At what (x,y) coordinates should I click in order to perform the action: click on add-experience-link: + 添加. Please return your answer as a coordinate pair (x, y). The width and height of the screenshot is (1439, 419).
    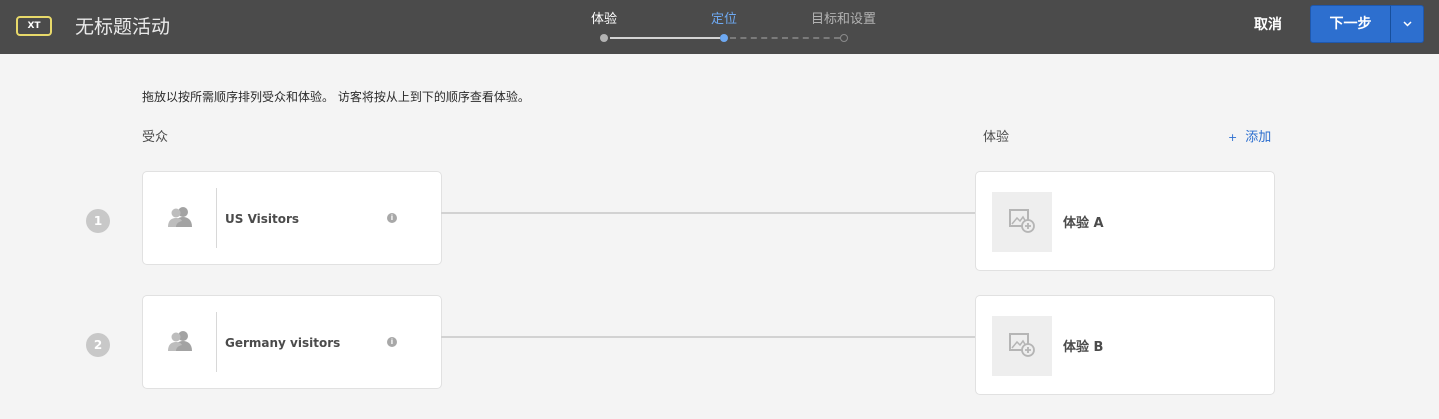
    Looking at the image, I should click on (1249, 138).